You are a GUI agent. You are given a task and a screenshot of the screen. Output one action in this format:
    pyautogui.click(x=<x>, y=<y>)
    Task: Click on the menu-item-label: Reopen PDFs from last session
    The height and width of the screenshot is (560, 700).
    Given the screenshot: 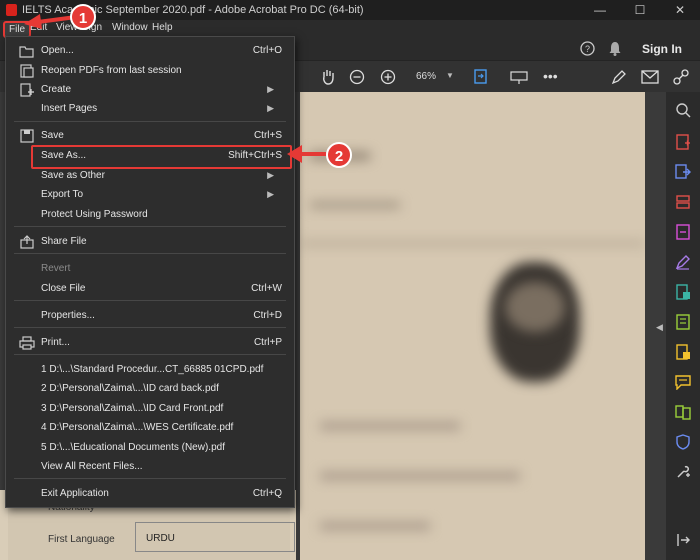 What is the action you would take?
    pyautogui.click(x=111, y=70)
    